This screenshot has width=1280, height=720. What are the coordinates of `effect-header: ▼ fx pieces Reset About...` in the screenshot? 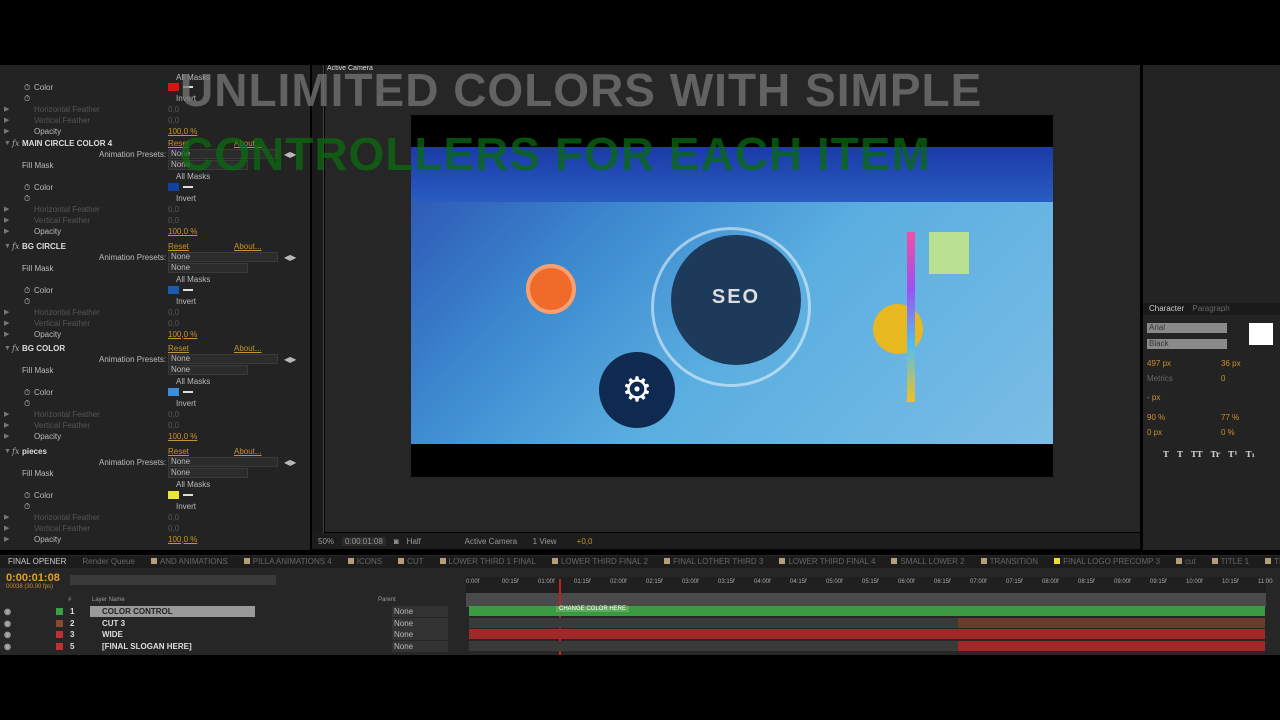 It's located at (155, 451).